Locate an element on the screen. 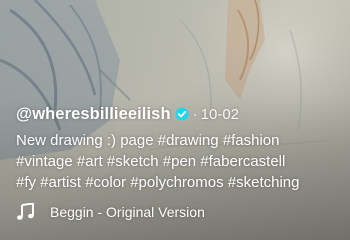 Image resolution: width=350 pixels, height=240 pixels. music-row: Beggin - Original Version is located at coordinates (110, 212).